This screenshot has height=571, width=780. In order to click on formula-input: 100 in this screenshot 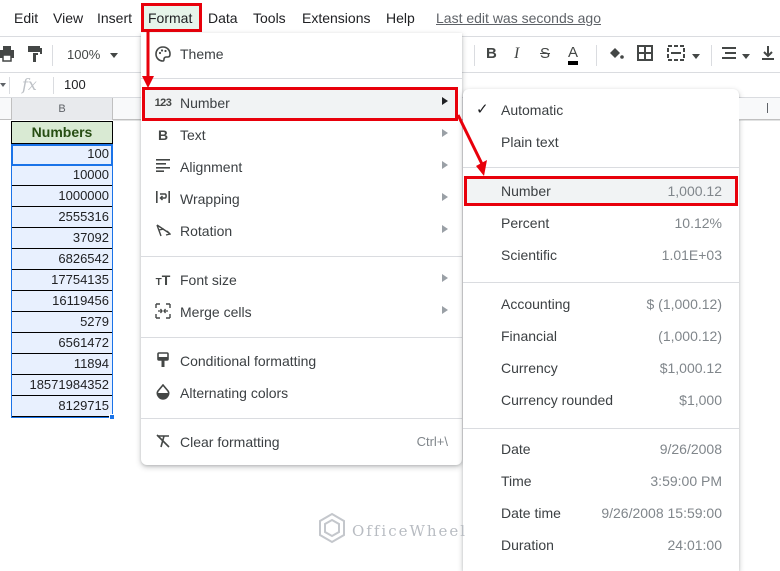, I will do `click(75, 84)`.